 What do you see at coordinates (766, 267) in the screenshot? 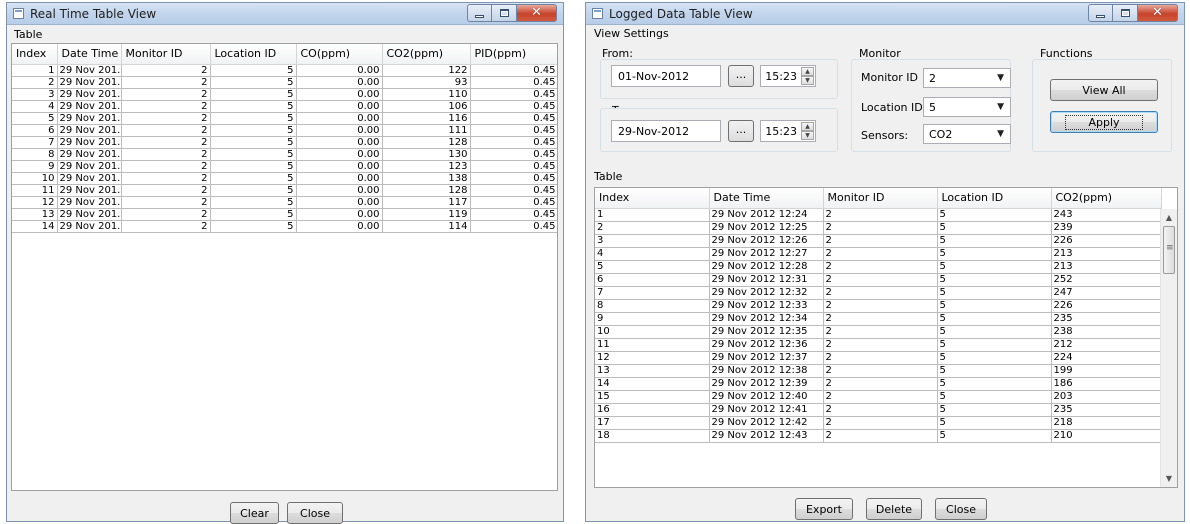
I see `table-cell: 29 Nov 2012 12:28` at bounding box center [766, 267].